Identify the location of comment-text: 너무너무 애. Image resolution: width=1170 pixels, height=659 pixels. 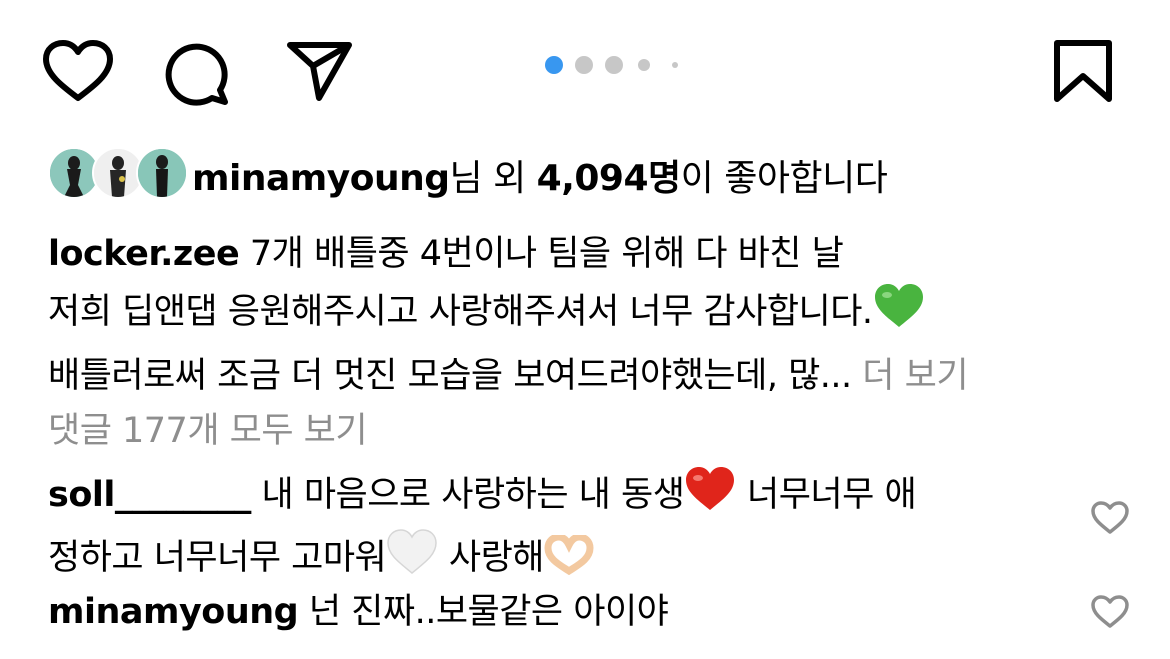
(826, 495).